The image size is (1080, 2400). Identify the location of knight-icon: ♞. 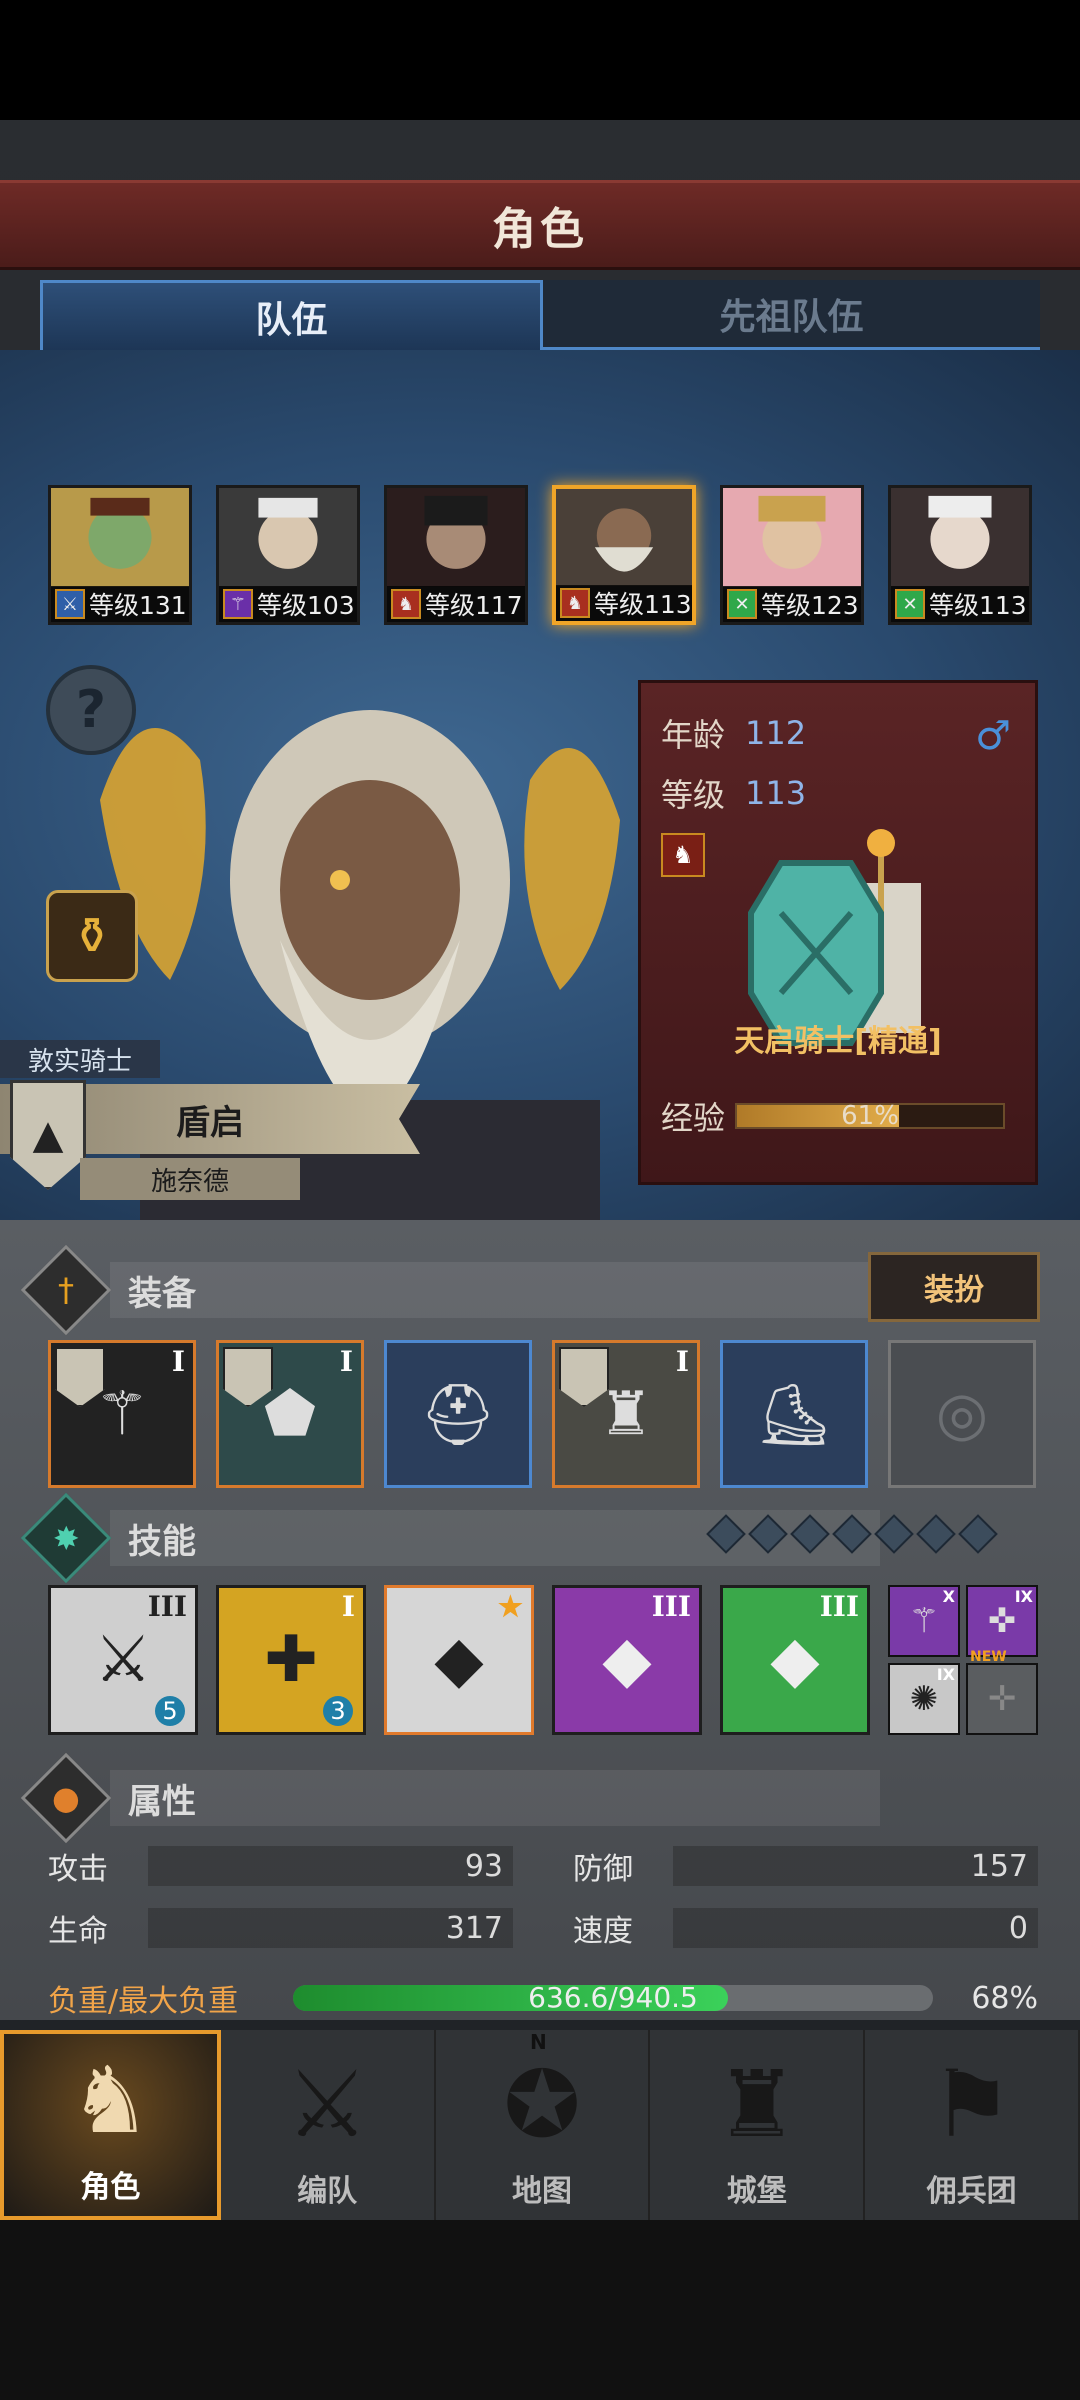
(110, 2100).